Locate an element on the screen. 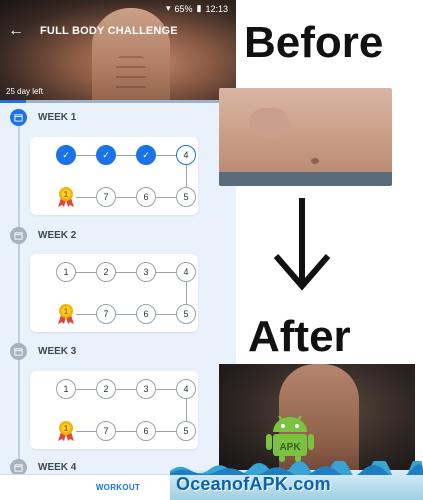 Image resolution: width=423 pixels, height=500 pixels. workout-button: WORKOUT is located at coordinates (118, 487).